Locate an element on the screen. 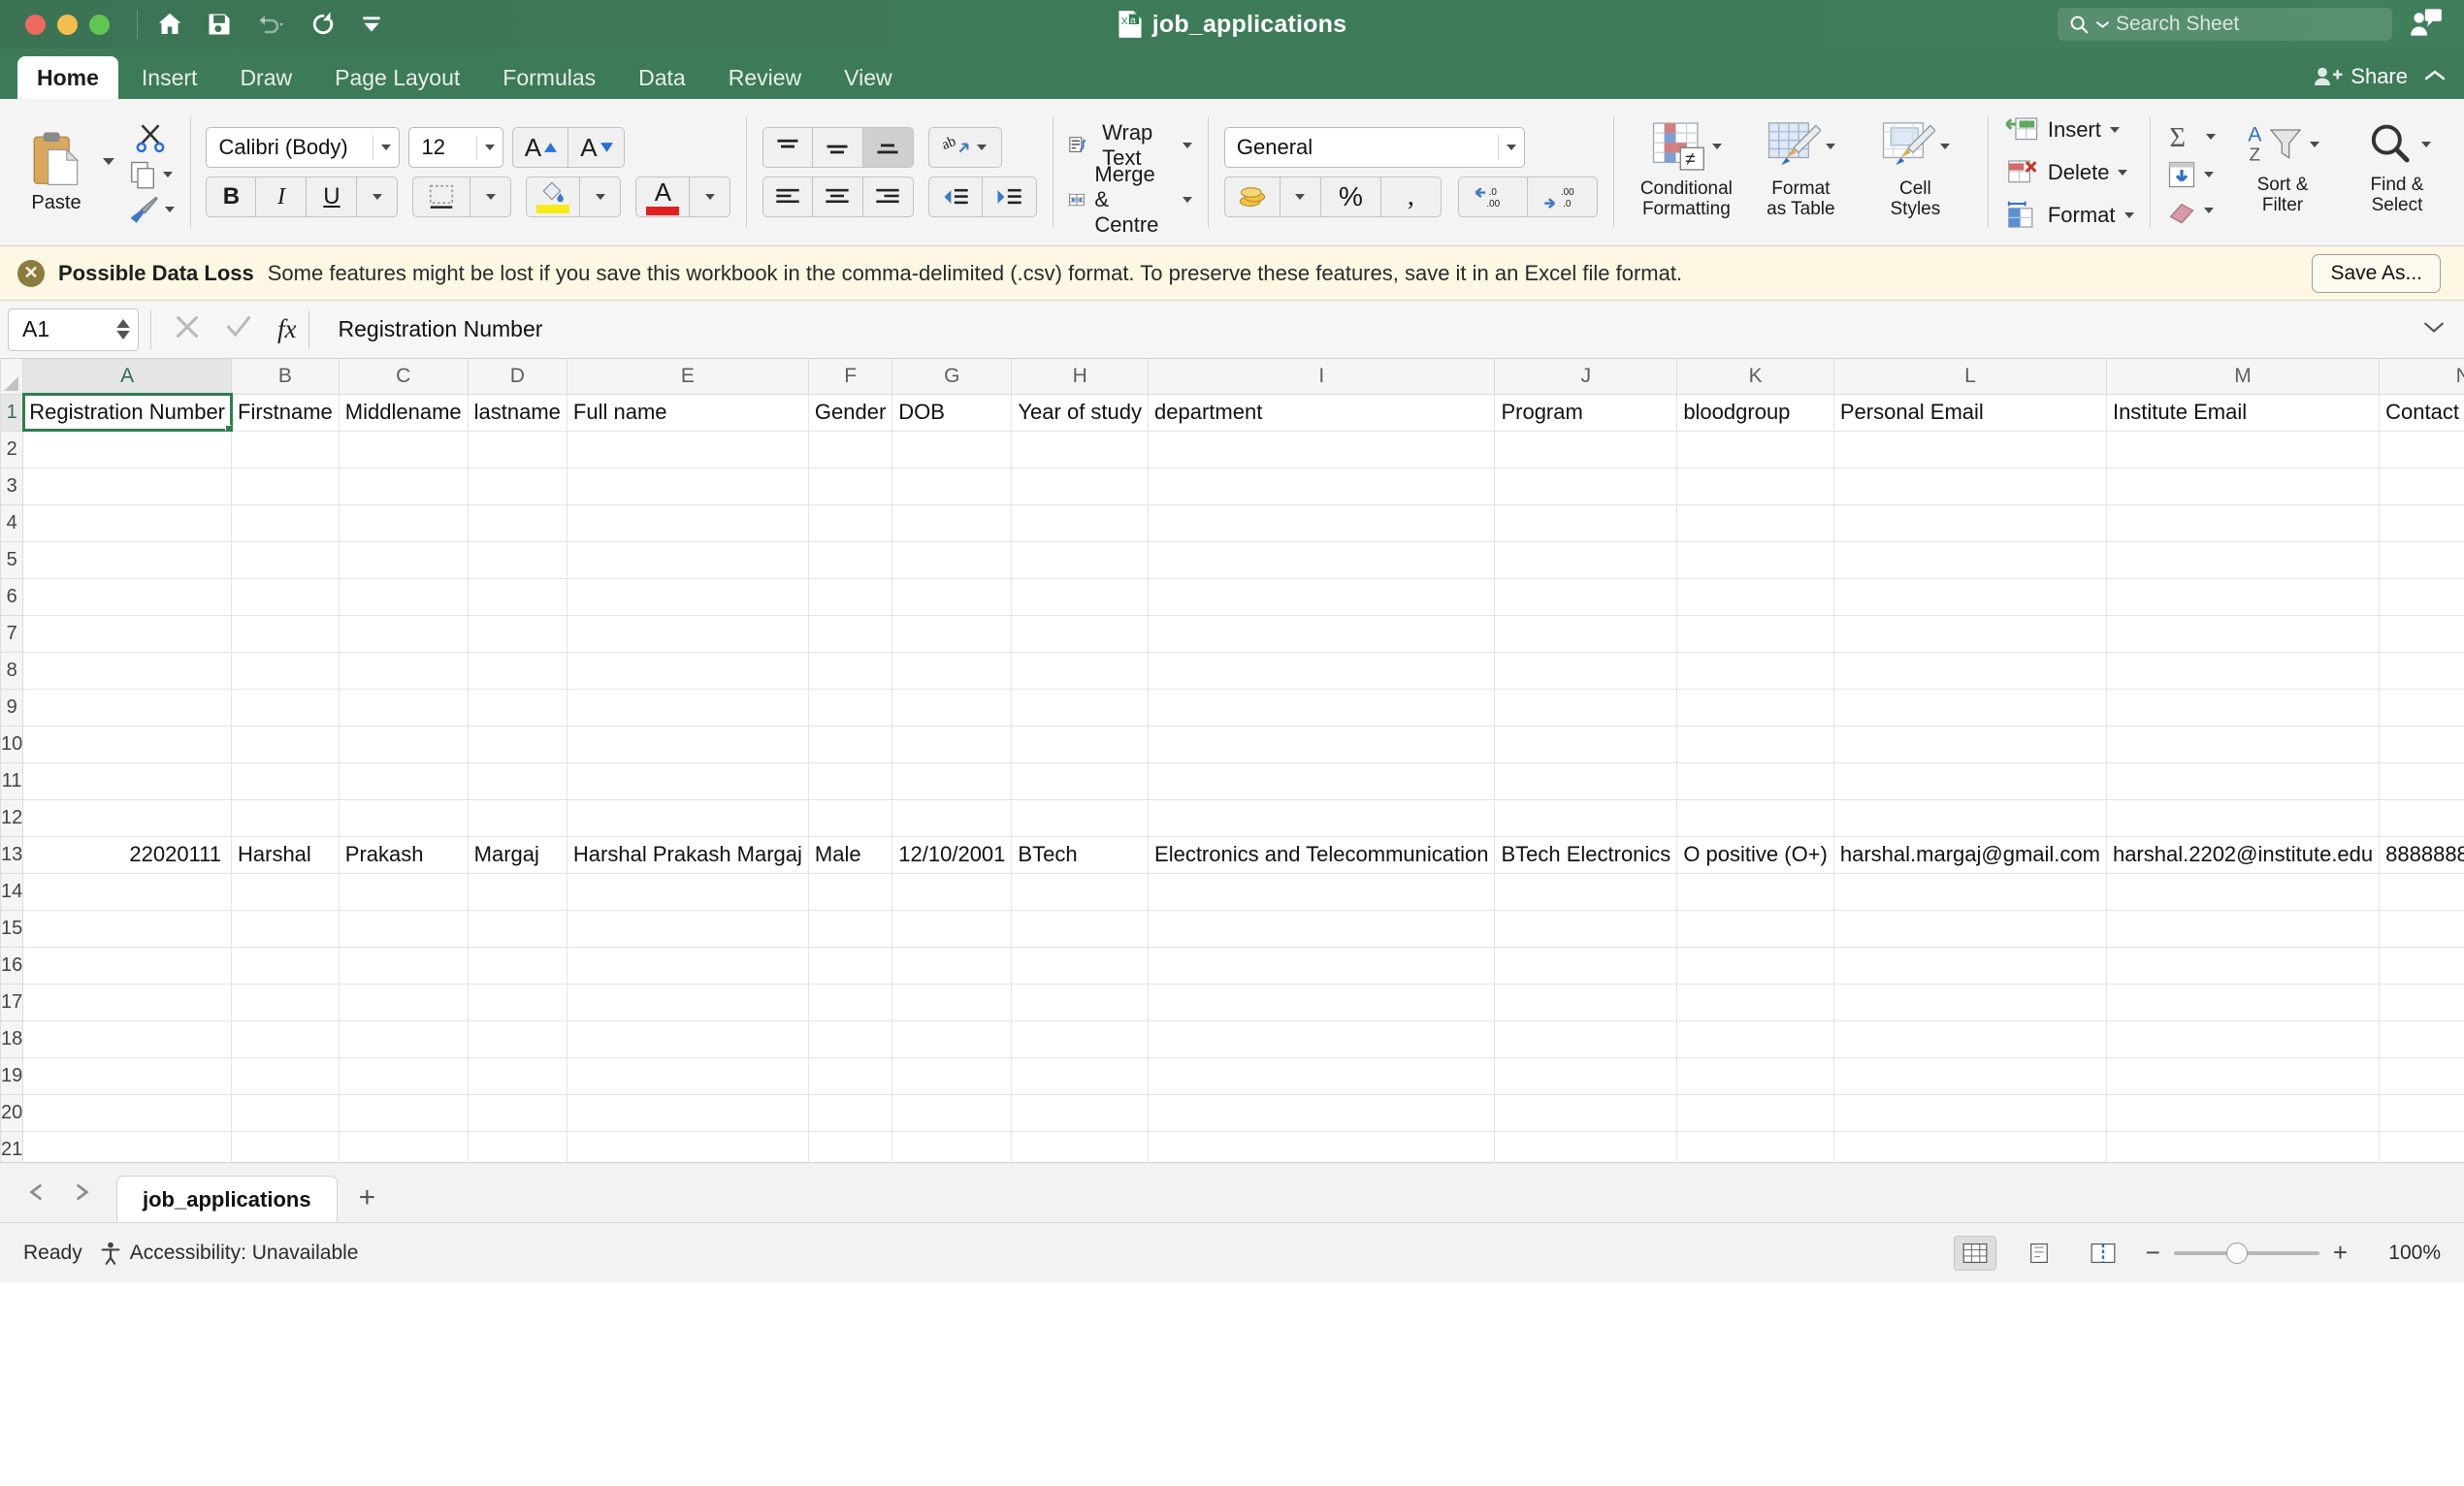  cell-C12 is located at coordinates (403, 817).